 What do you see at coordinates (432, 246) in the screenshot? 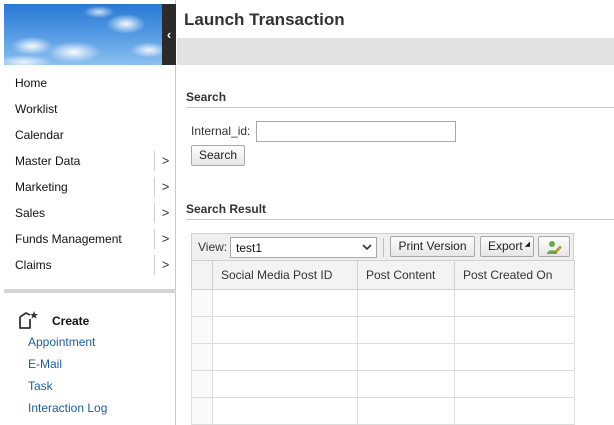
I see `print-version-button: Print Version` at bounding box center [432, 246].